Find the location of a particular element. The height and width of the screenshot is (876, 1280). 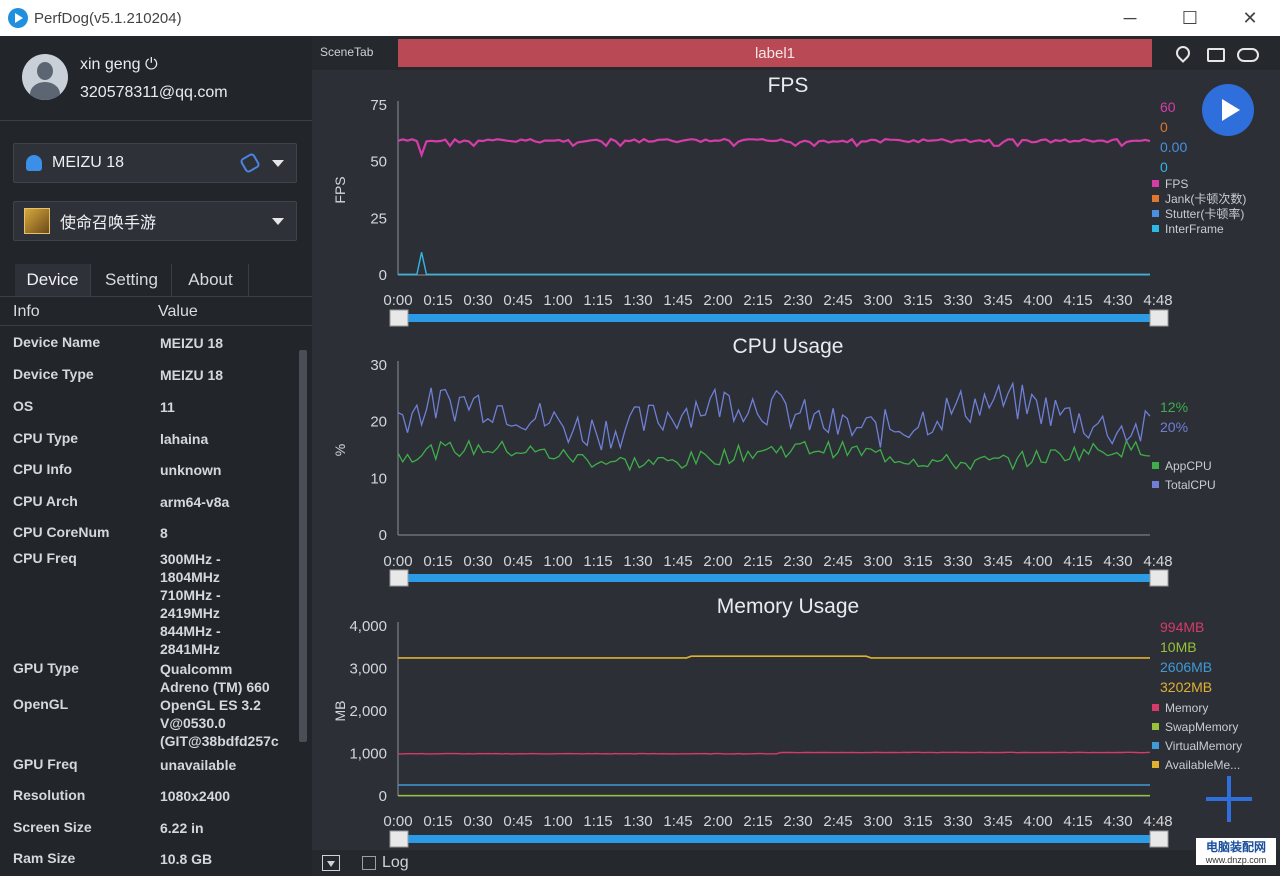

legend-current-value: 60 is located at coordinates (1168, 107).